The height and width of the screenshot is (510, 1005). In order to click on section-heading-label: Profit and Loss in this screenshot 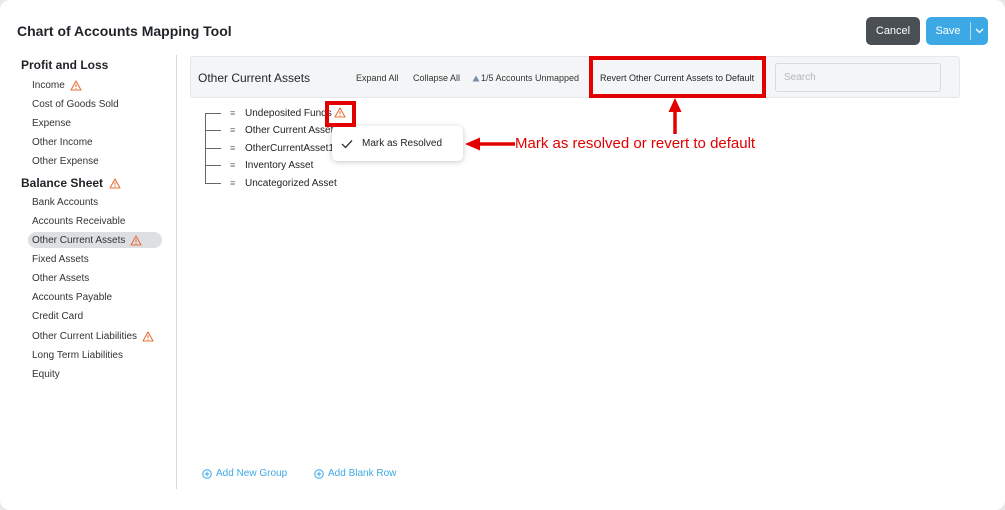, I will do `click(65, 65)`.